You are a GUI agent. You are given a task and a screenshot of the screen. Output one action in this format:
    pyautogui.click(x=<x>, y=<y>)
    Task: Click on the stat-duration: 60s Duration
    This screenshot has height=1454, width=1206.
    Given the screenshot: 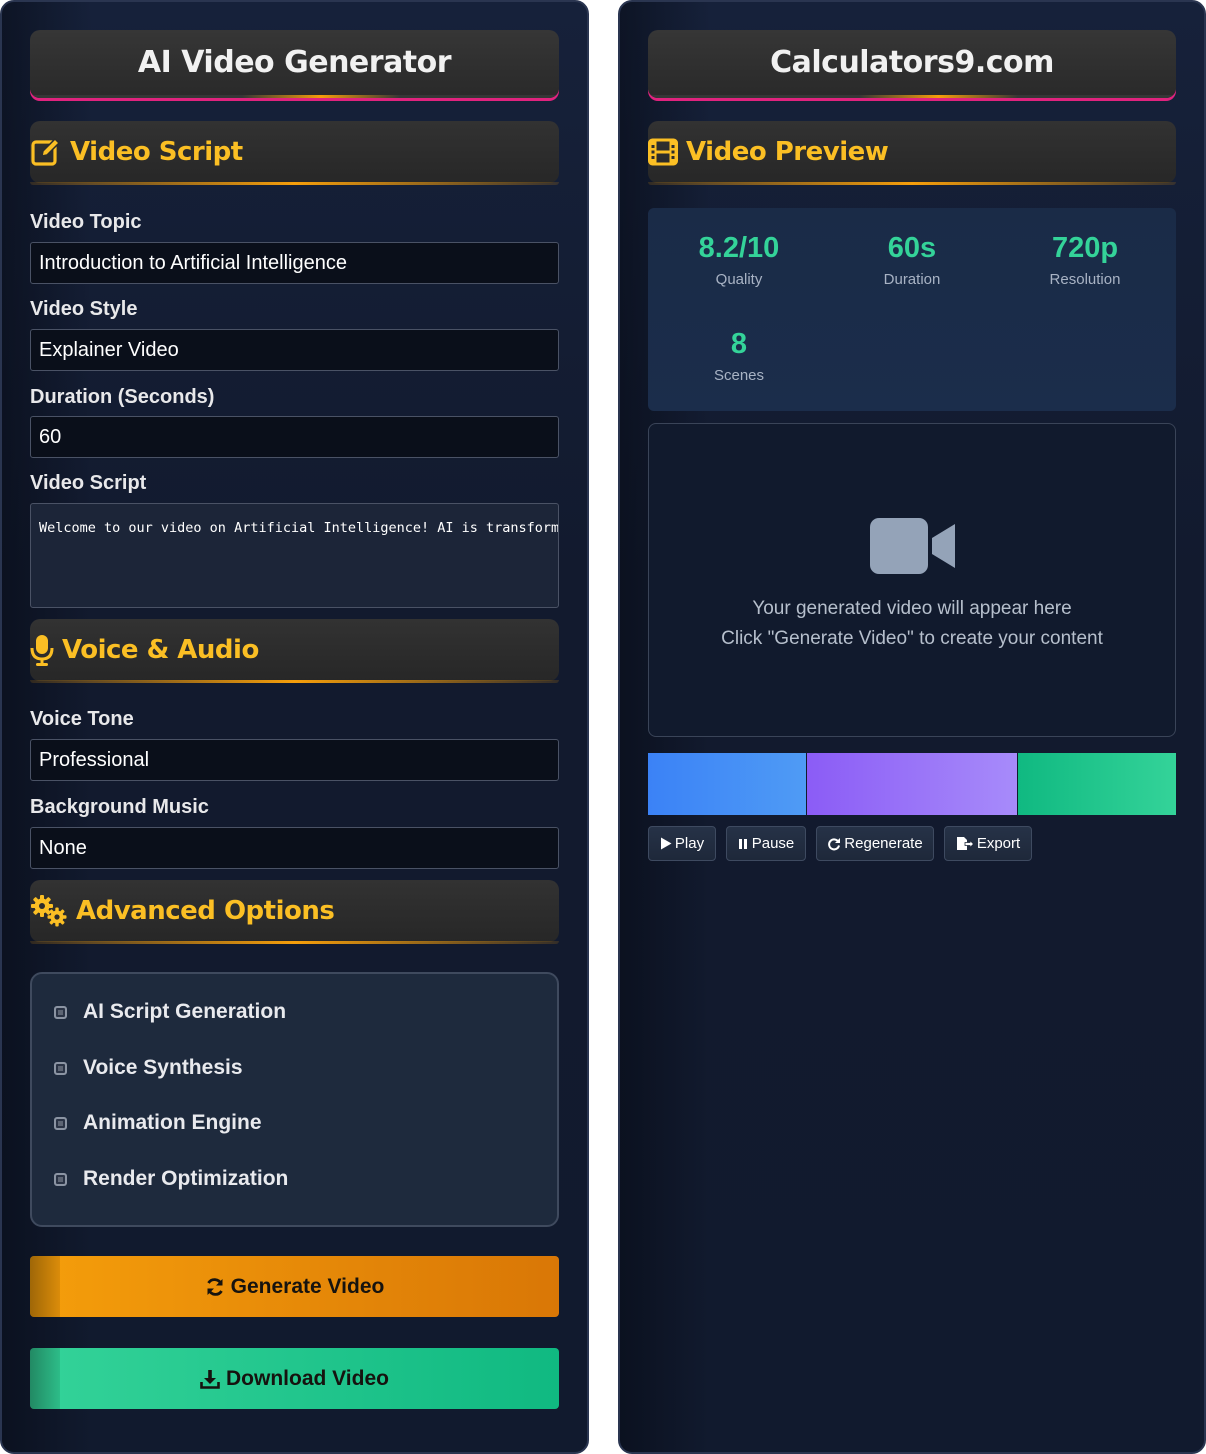 What is the action you would take?
    pyautogui.click(x=912, y=260)
    